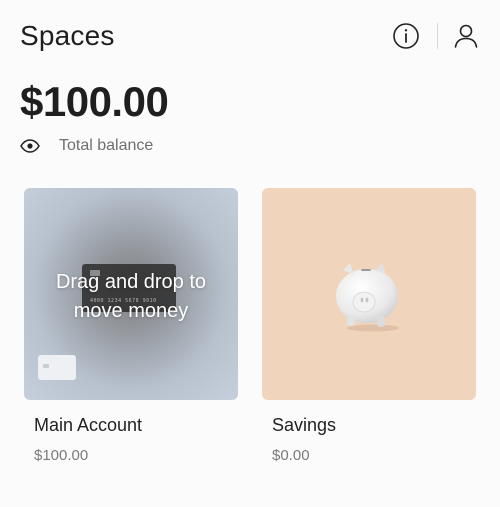 Image resolution: width=500 pixels, height=507 pixels. I want to click on total-balance-row: Total balance, so click(86, 146).